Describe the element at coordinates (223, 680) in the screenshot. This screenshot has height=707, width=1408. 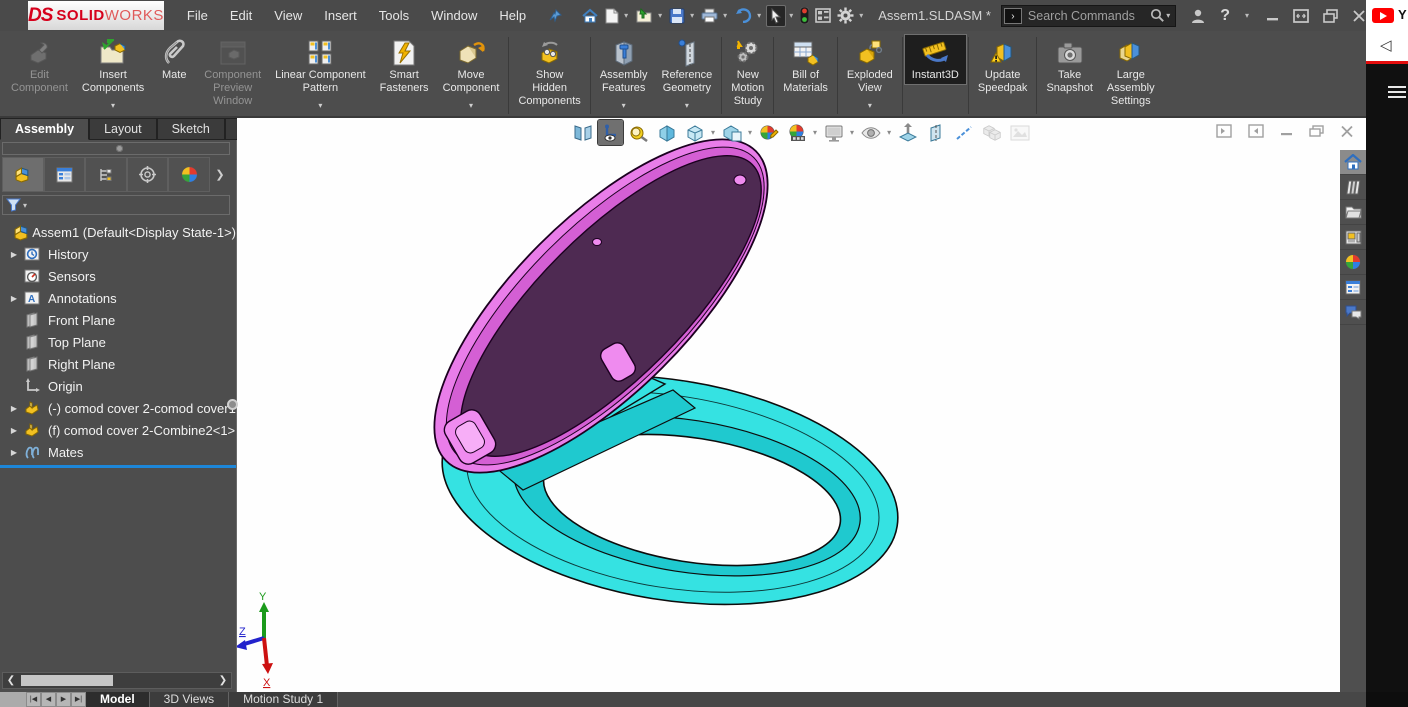
I see `scroll-right-arrow: ❯` at that location.